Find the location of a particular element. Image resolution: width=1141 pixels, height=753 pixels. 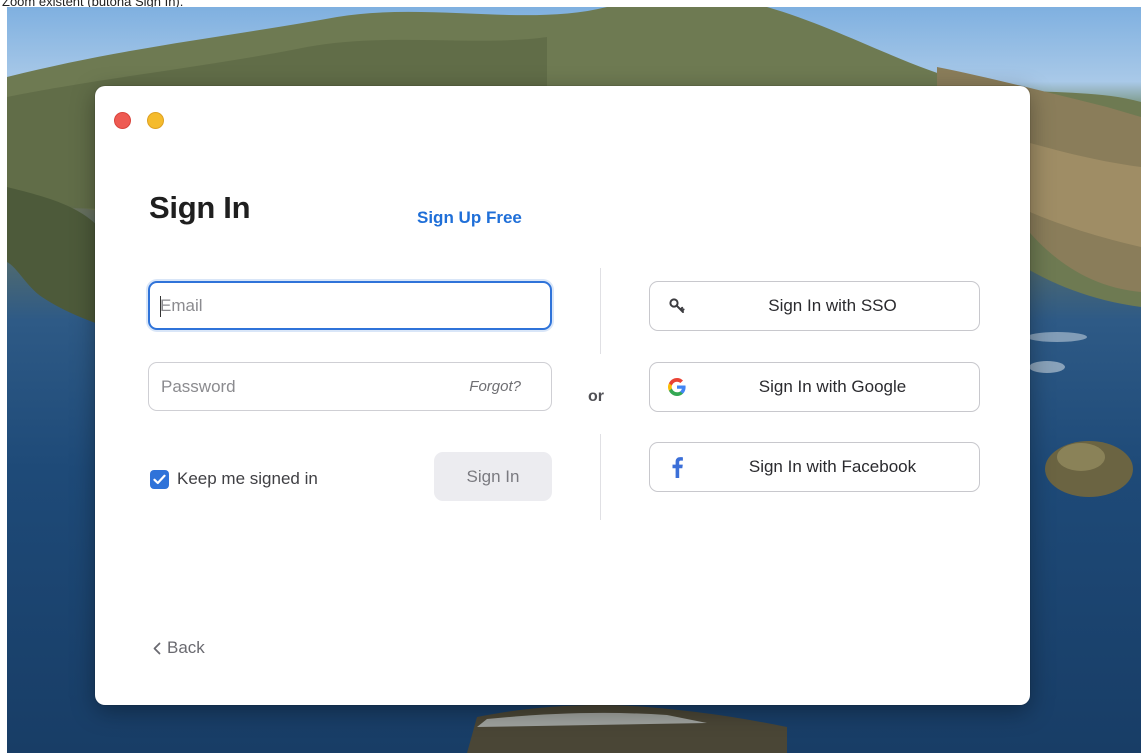

keep-signed-in-option: Keep me signed in is located at coordinates (234, 479).